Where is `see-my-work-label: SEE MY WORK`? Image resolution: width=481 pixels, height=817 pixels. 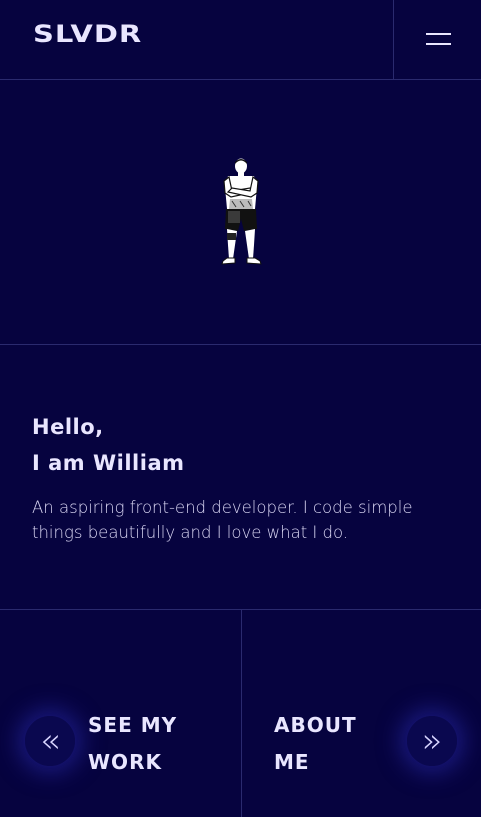
see-my-work-label: SEE MY WORK is located at coordinates (132, 744).